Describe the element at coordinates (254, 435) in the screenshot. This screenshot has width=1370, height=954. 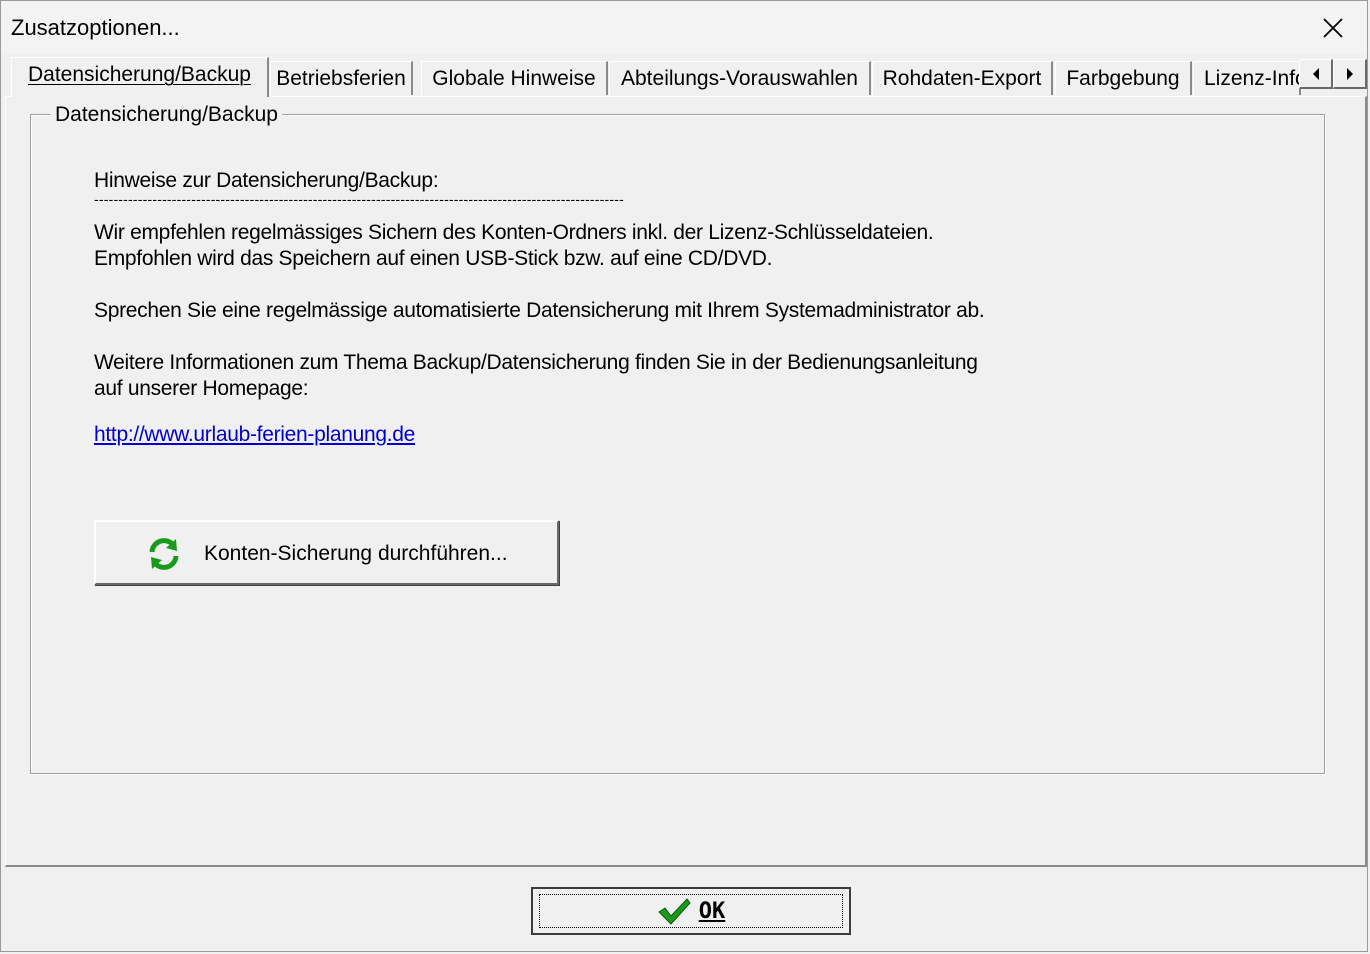
I see `homepage-link: http://www.urlaub-ferien-planung.de` at that location.